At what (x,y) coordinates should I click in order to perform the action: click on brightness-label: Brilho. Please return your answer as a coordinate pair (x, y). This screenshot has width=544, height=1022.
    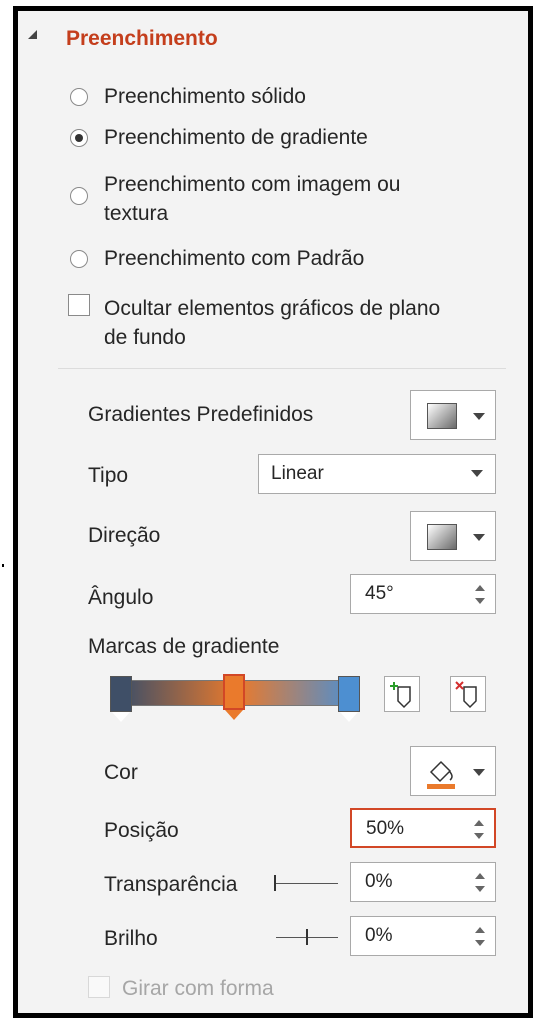
    Looking at the image, I should click on (131, 938).